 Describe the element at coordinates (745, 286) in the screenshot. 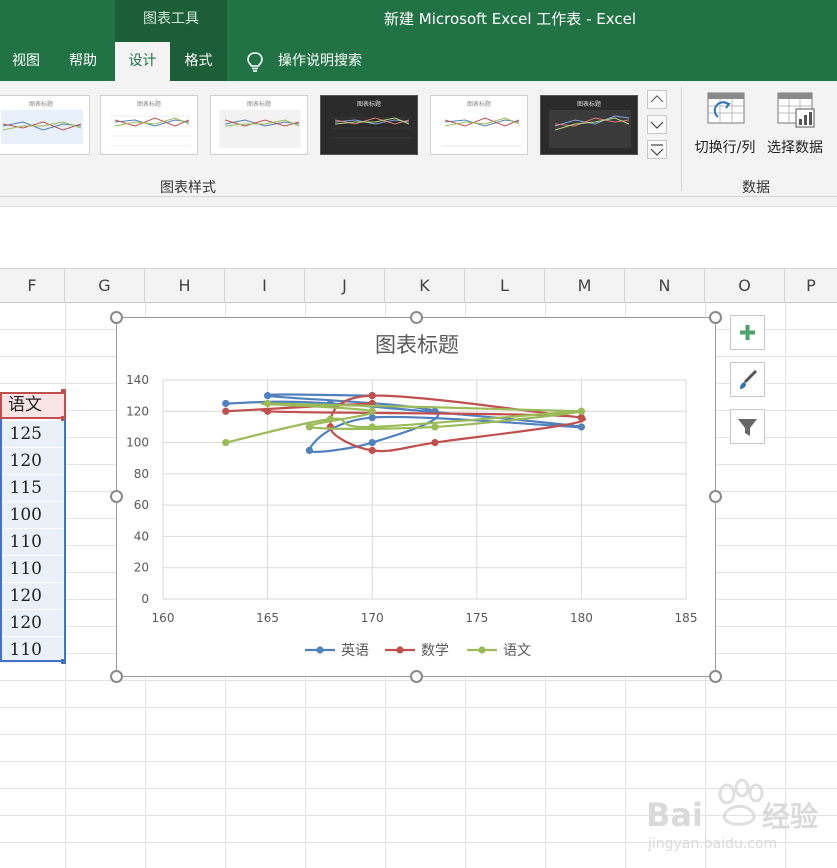

I see `column-header-o: O` at that location.